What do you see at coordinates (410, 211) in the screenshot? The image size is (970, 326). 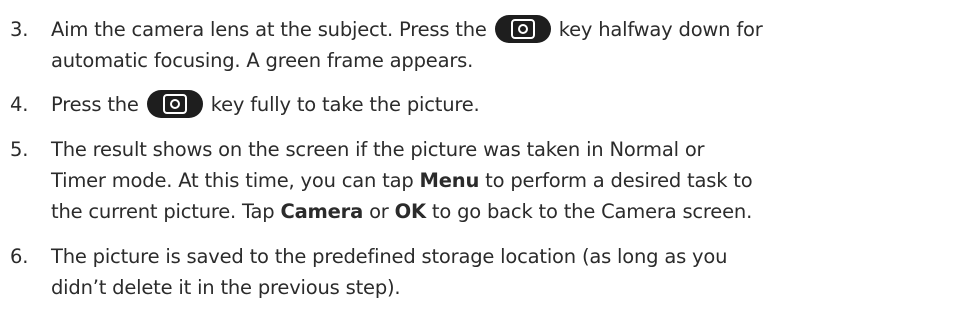 I see `ok-term: OK` at bounding box center [410, 211].